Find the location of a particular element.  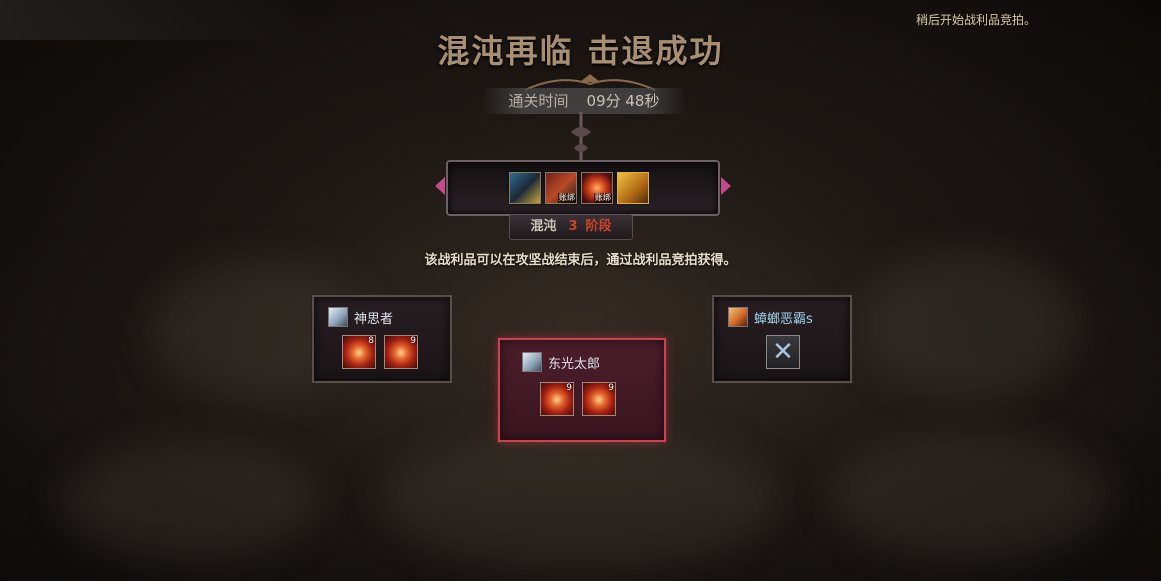

player-header: 东光太郎 is located at coordinates (561, 362).